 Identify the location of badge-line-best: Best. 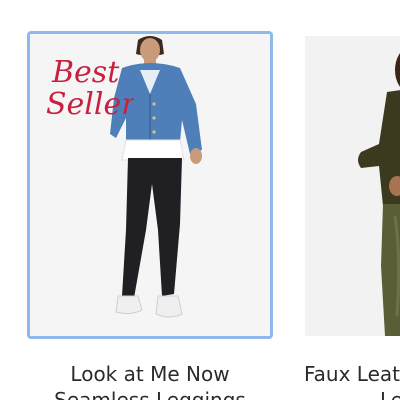
(85, 72).